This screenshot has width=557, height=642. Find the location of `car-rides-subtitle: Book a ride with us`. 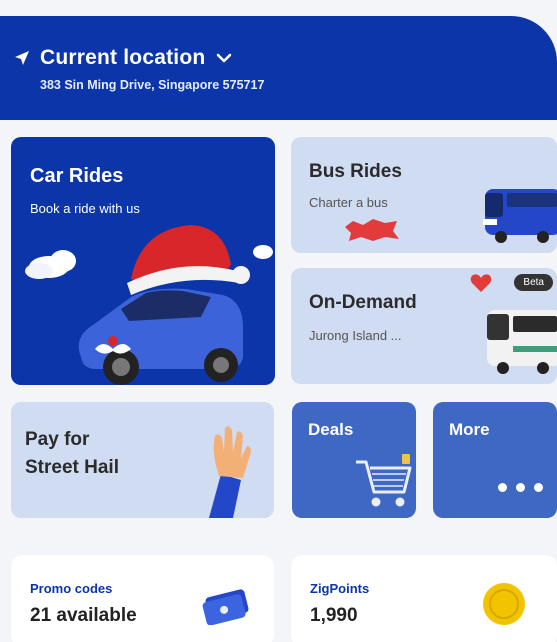

car-rides-subtitle: Book a ride with us is located at coordinates (85, 208).